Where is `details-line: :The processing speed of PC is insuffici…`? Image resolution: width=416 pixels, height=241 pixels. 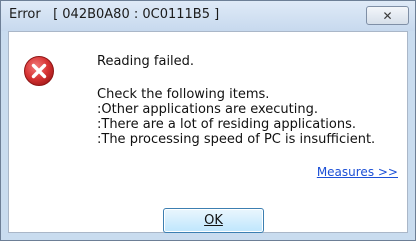 details-line: :The processing speed of PC is insuffici… is located at coordinates (236, 139).